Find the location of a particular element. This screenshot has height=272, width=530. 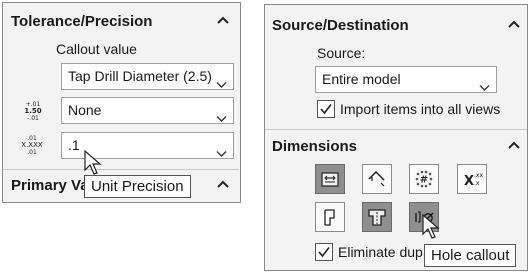

callout-value-dropdown: Tap Drill Diameter (2.5) is located at coordinates (147, 76).